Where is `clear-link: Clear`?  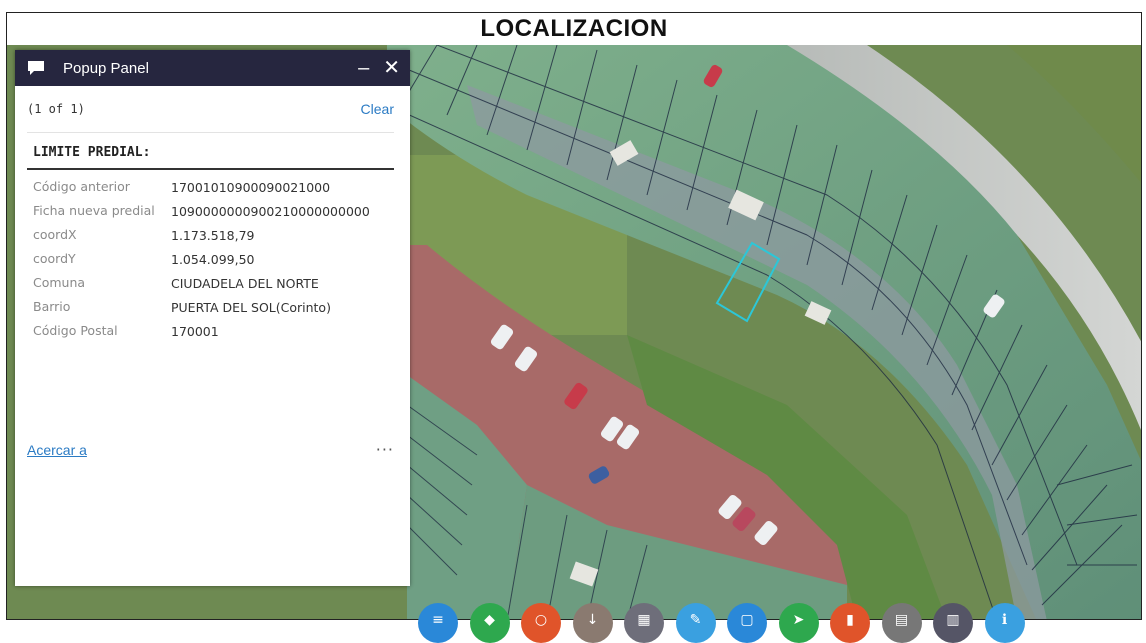 clear-link: Clear is located at coordinates (377, 109).